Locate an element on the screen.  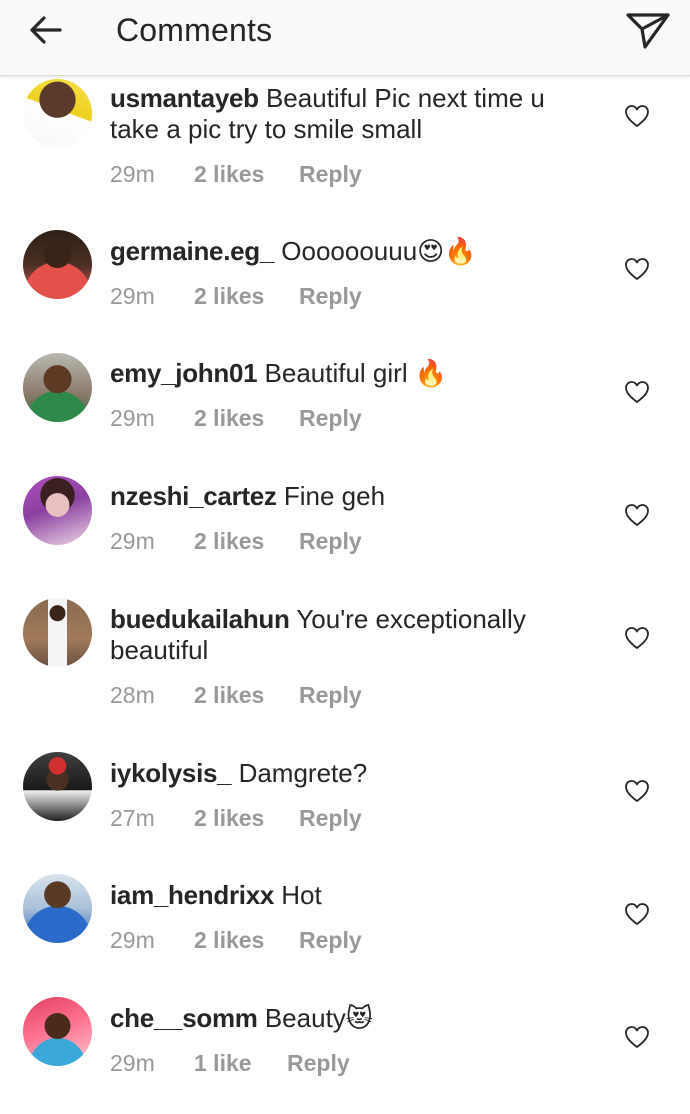
top-bar: Comments is located at coordinates (345, 38).